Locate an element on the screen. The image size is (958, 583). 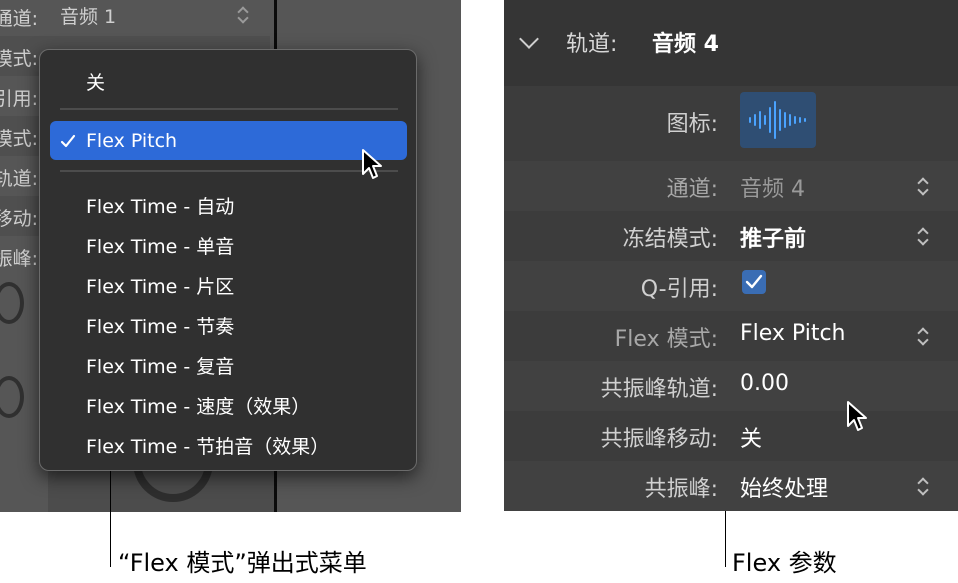
row-q-reference: Q-引用: is located at coordinates (731, 286).